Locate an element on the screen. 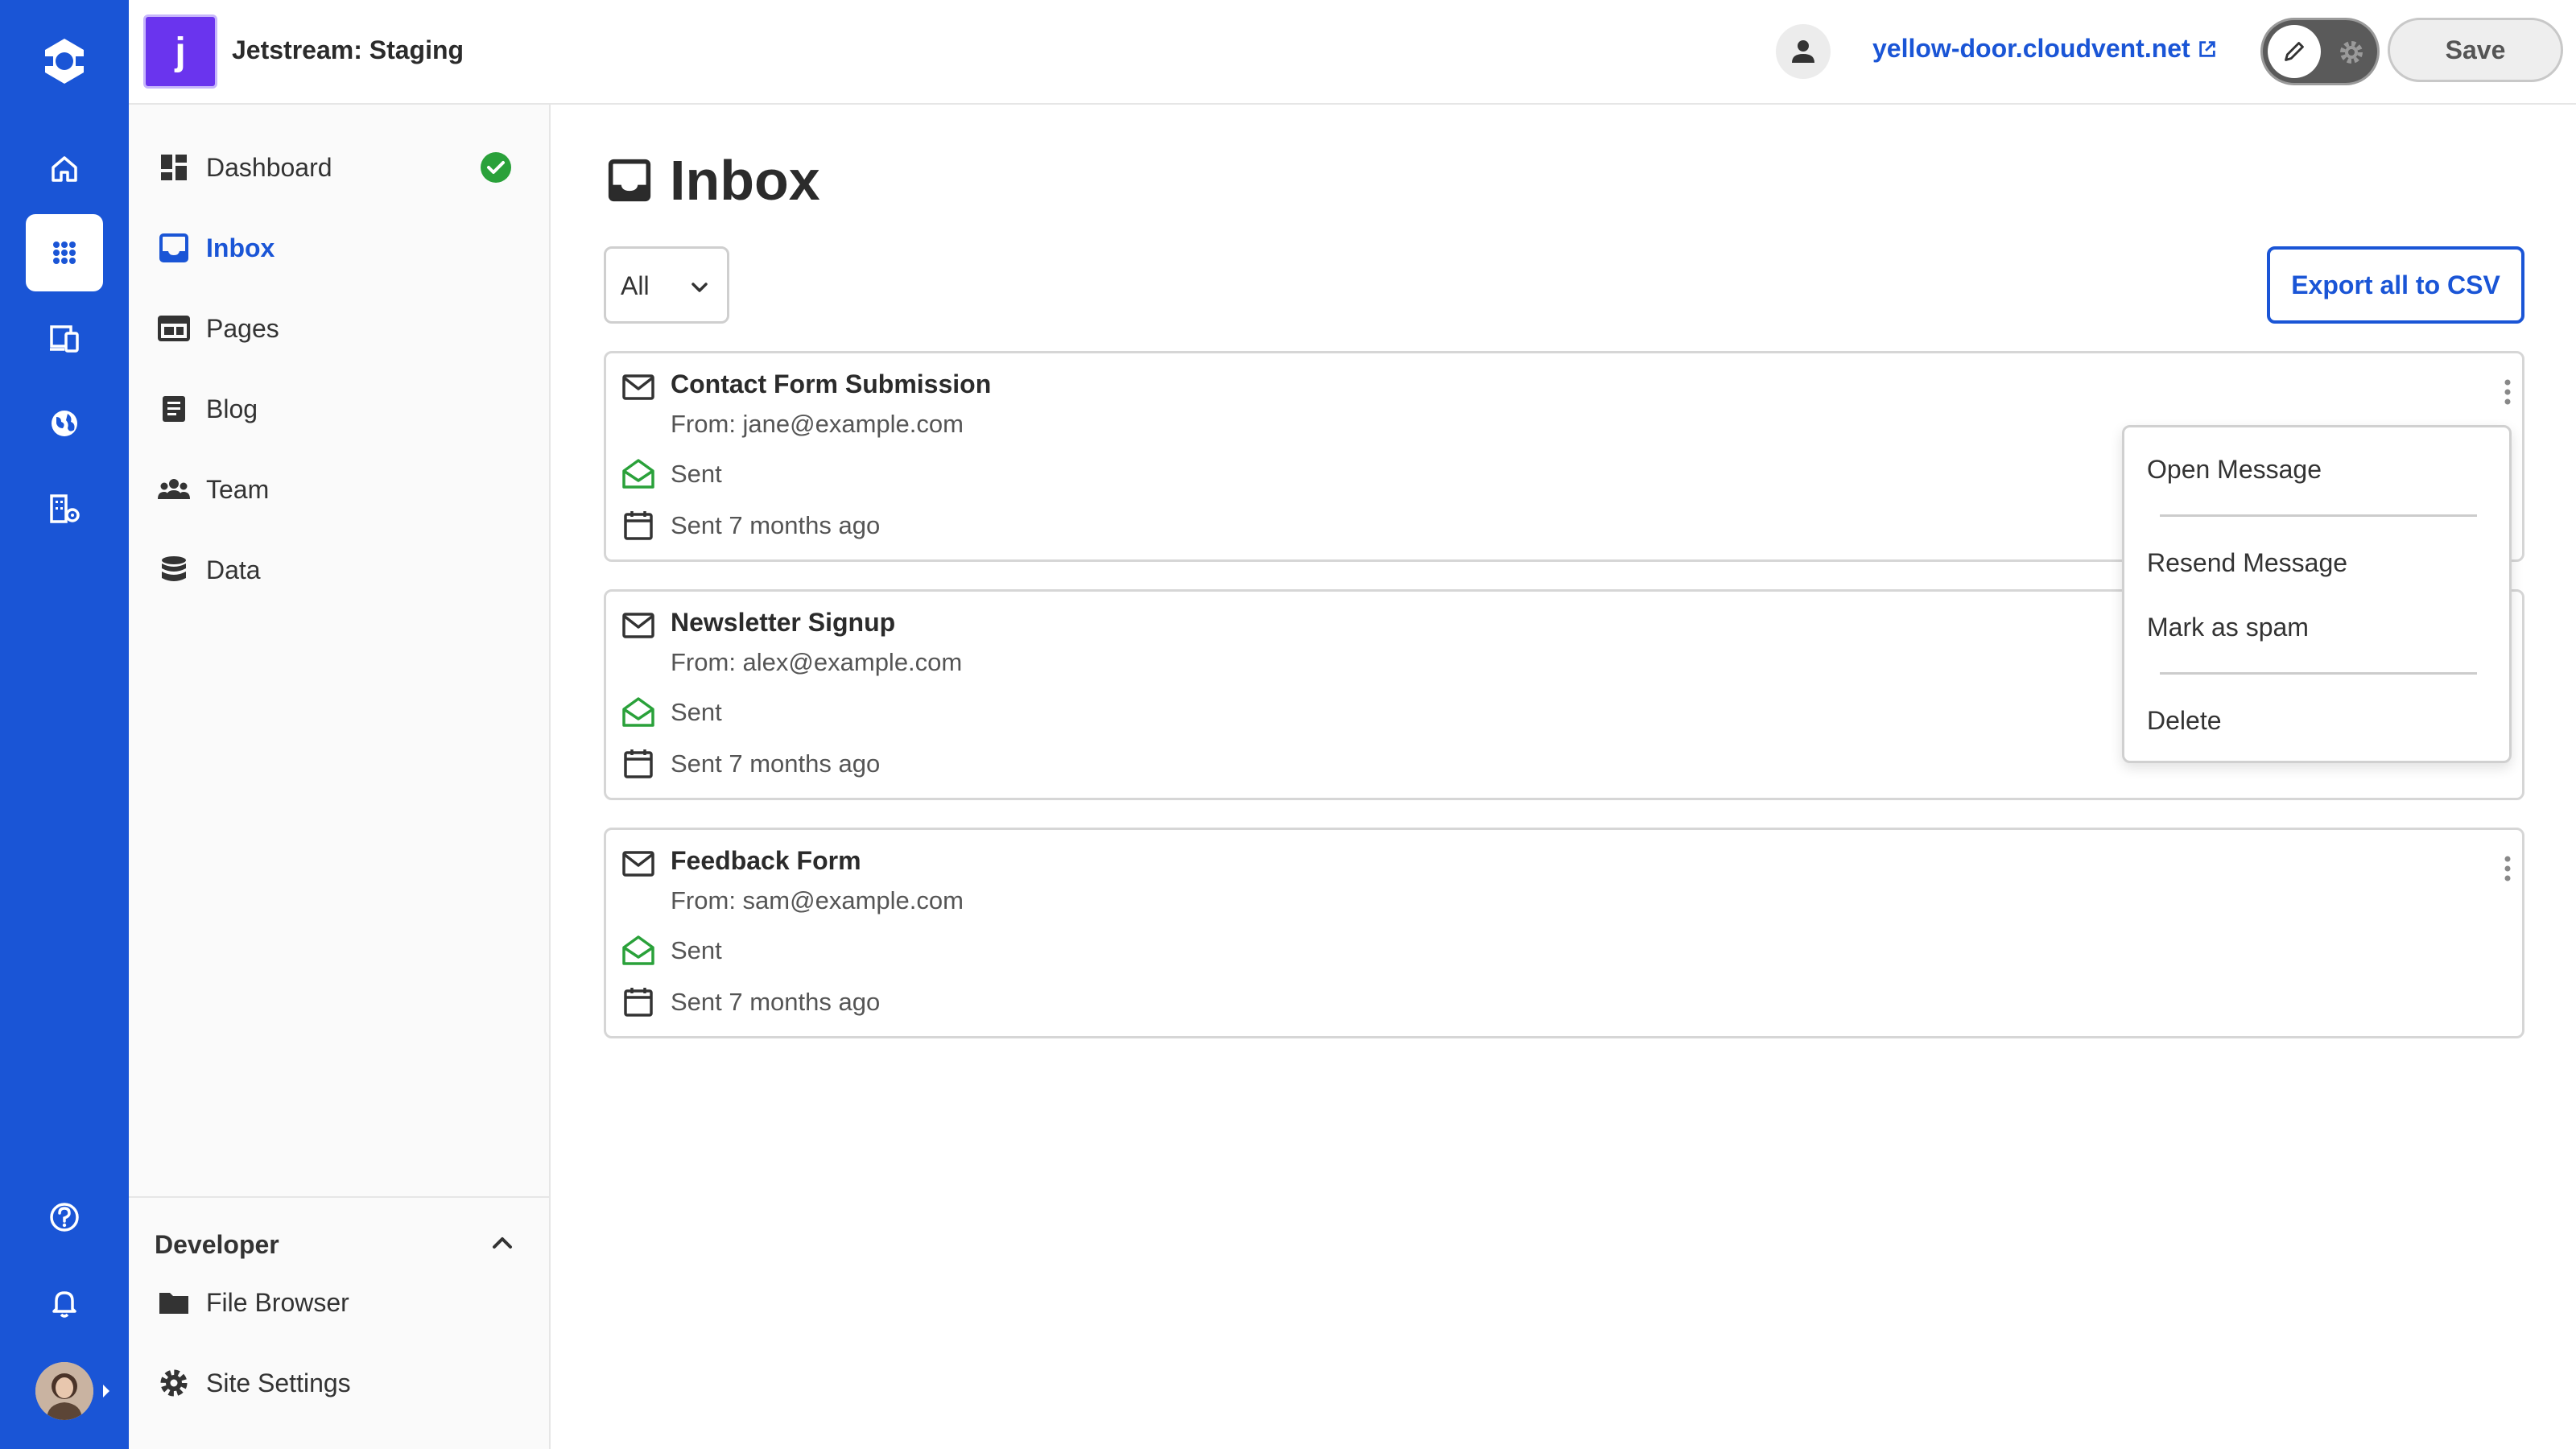 The image size is (2576, 1449). menu-item-resend-message: Resend Message is located at coordinates (2247, 563).